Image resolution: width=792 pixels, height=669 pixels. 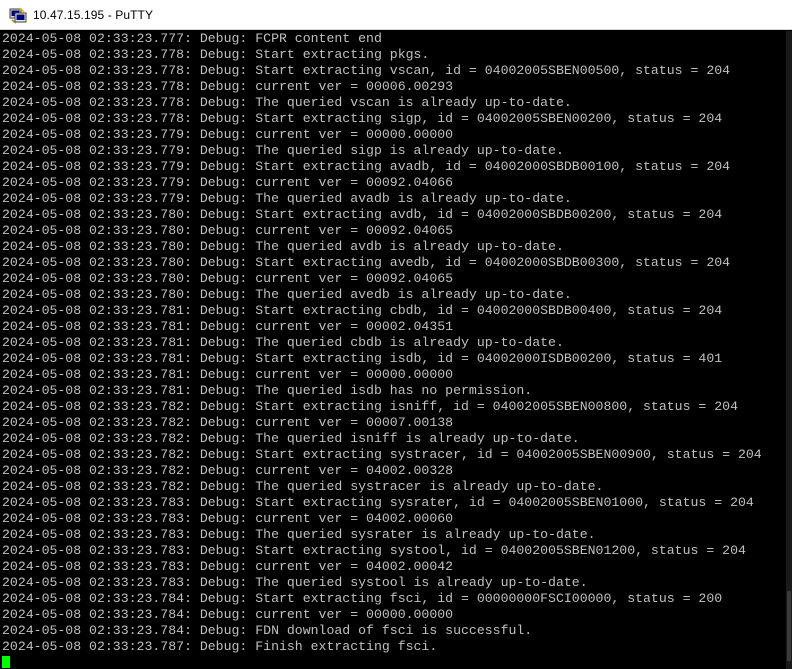 What do you see at coordinates (18, 15) in the screenshot?
I see `putty-icon` at bounding box center [18, 15].